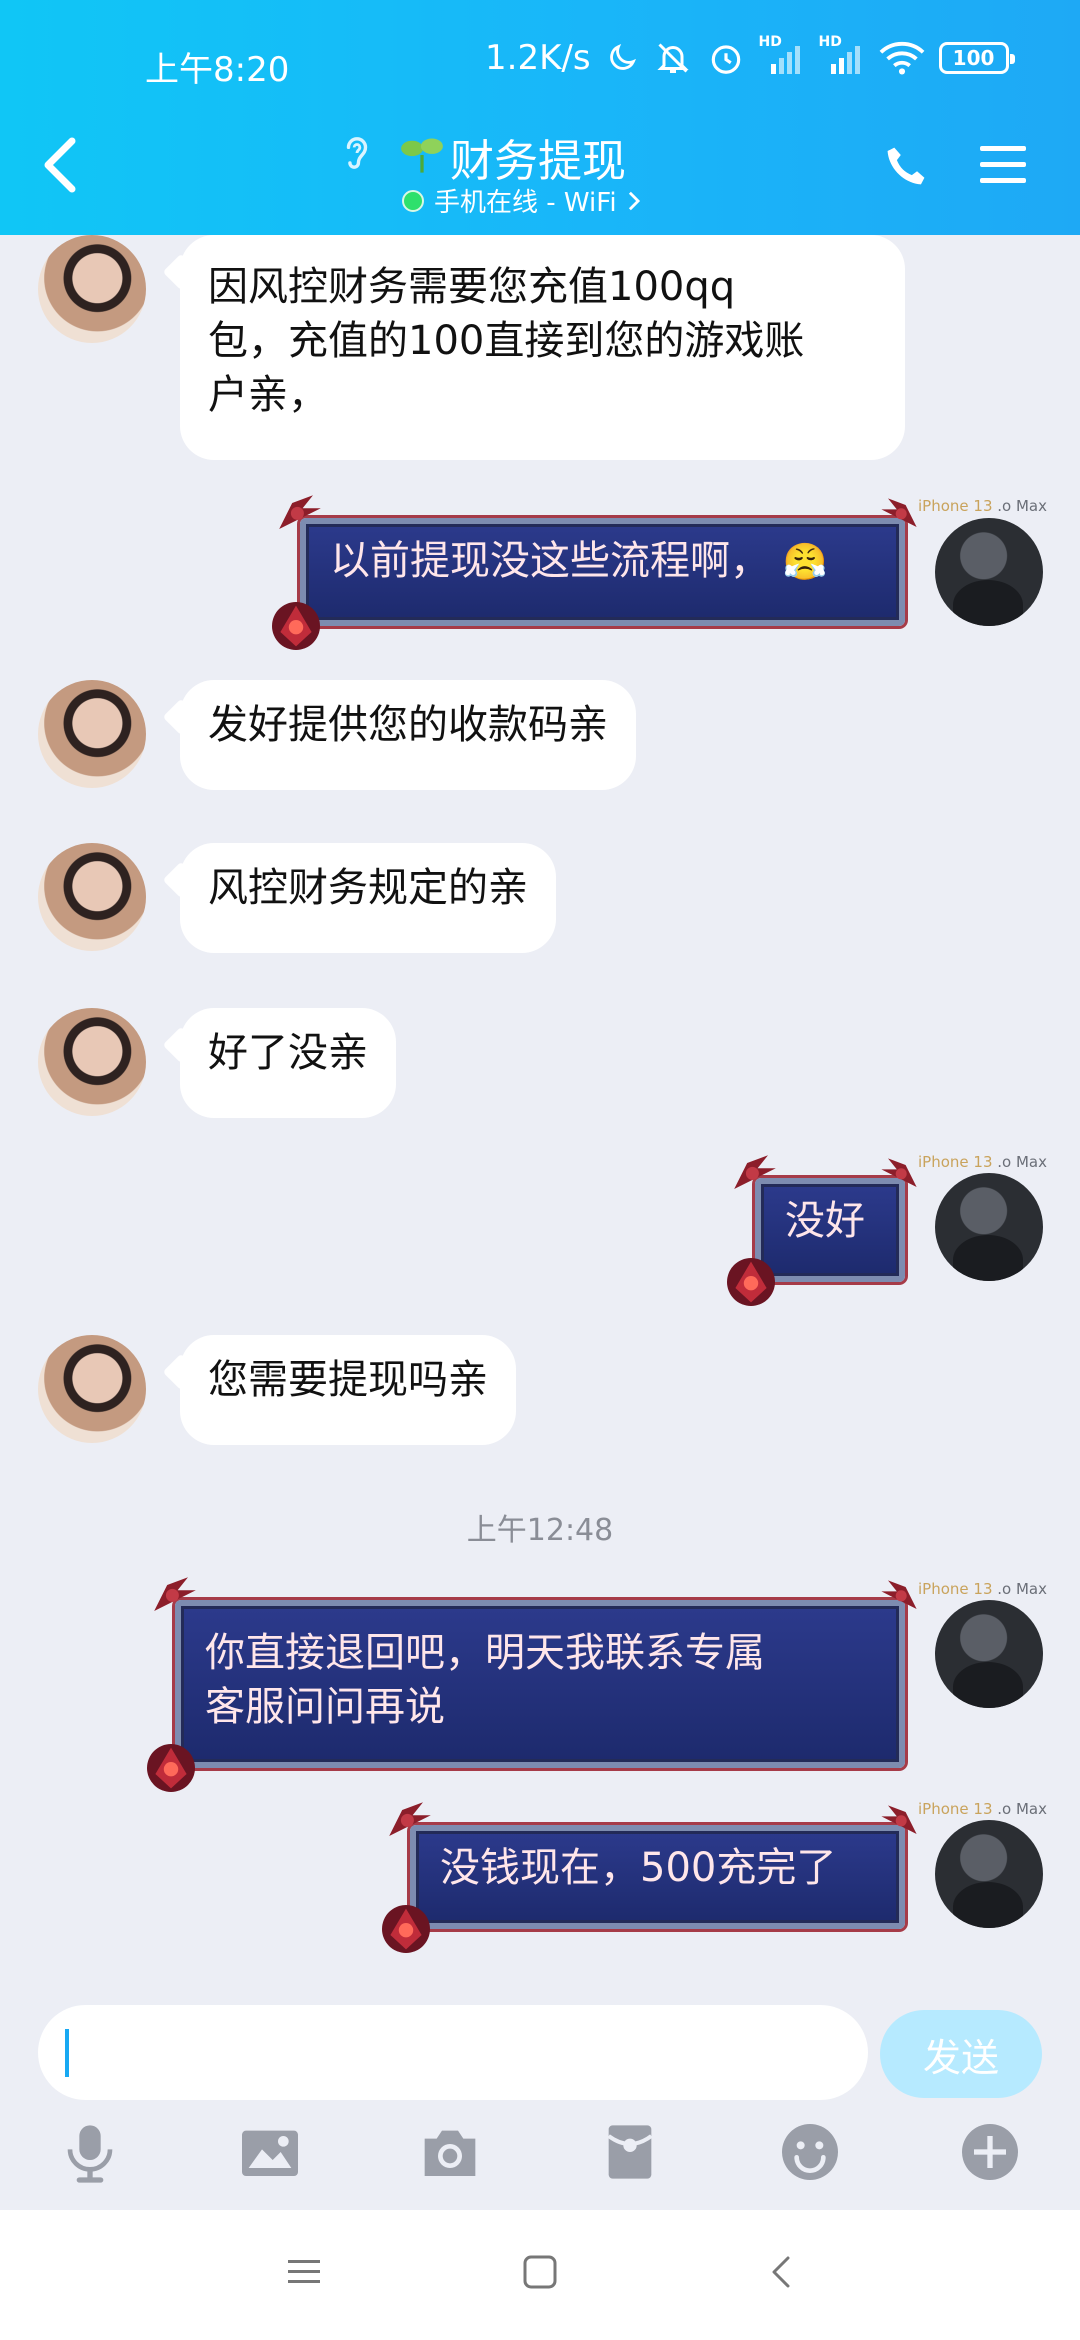 This screenshot has height=2340, width=1080. Describe the element at coordinates (976, 58) in the screenshot. I see `battery-icon: 100` at that location.